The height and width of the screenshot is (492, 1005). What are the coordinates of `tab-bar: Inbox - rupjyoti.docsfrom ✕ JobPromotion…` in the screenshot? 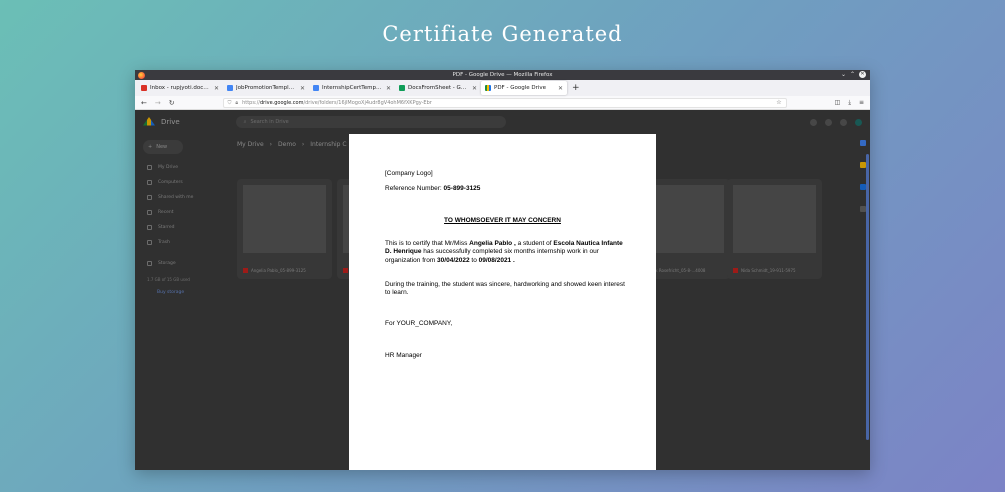 It's located at (502, 88).